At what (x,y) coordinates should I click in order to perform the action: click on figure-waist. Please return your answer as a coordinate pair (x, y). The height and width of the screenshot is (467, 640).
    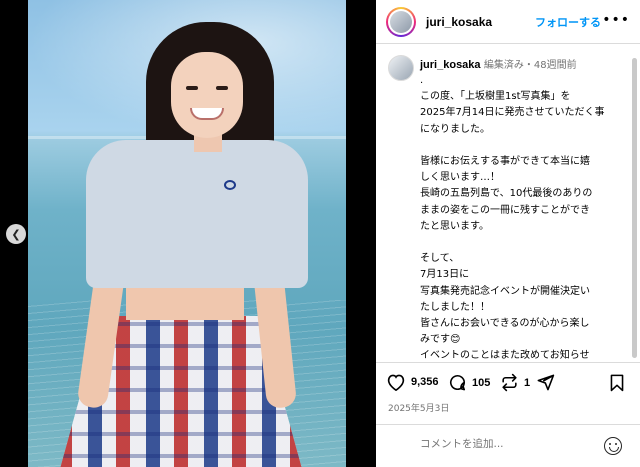
    Looking at the image, I should click on (185, 303).